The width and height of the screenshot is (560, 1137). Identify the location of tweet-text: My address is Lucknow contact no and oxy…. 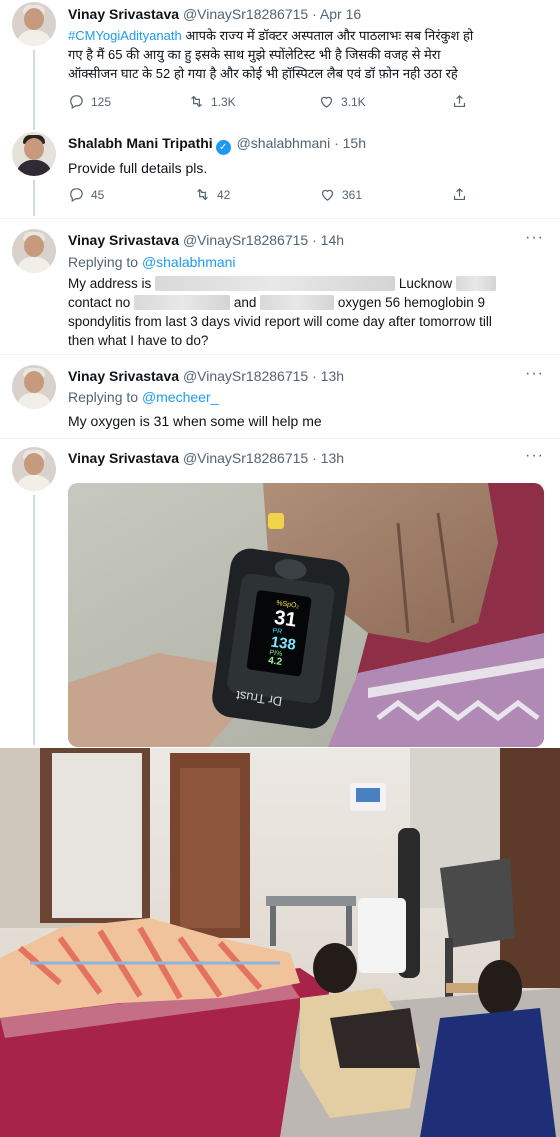
(303, 312).